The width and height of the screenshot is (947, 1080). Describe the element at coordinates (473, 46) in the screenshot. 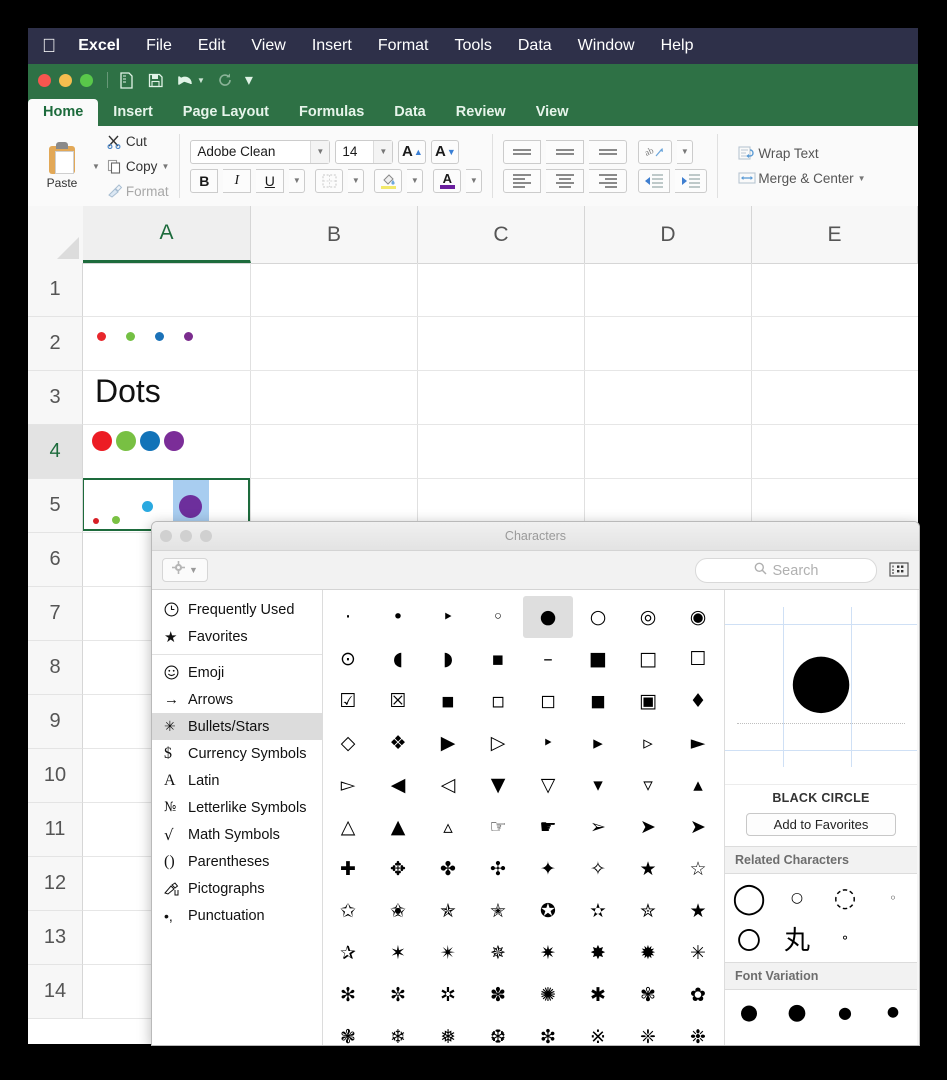

I see `menu-item-tools: Tools` at that location.